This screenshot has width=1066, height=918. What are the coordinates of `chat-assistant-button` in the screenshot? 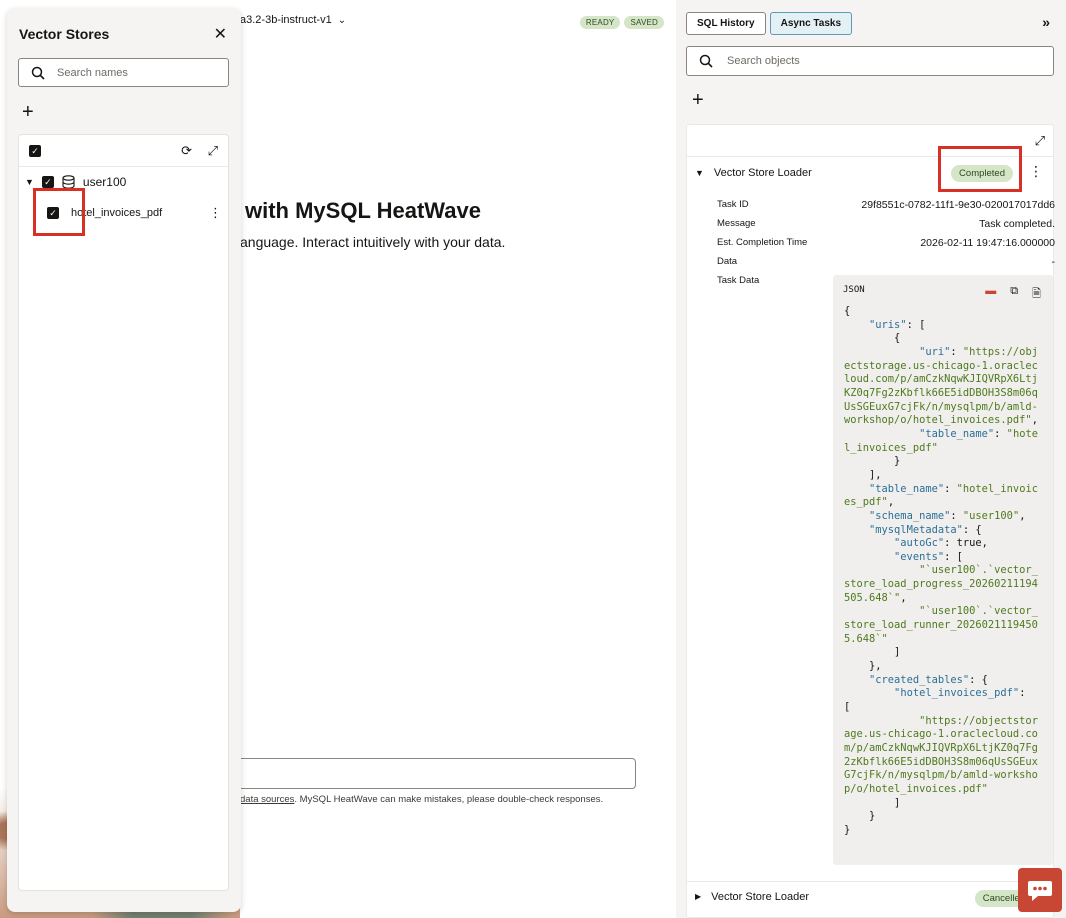 It's located at (1040, 890).